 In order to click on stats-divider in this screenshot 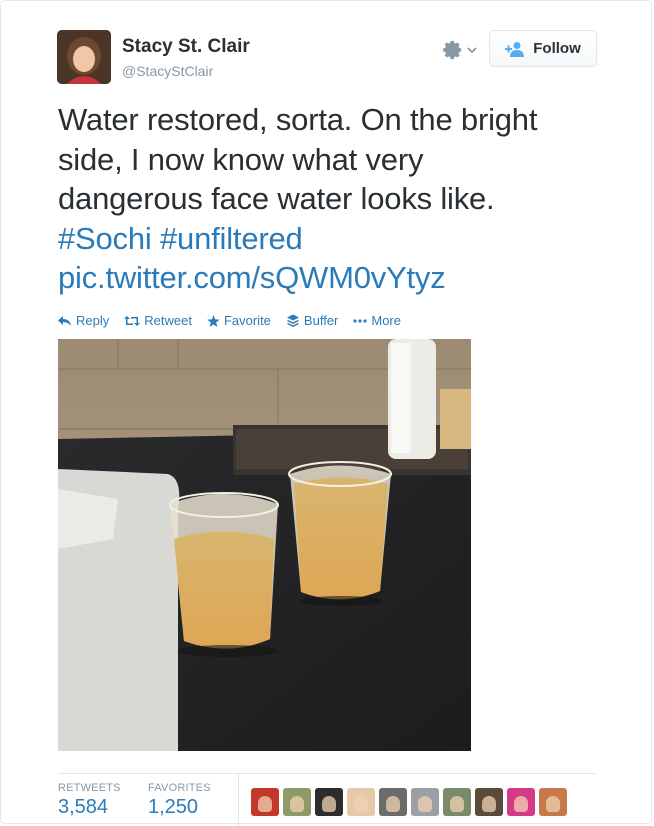, I will do `click(238, 800)`.